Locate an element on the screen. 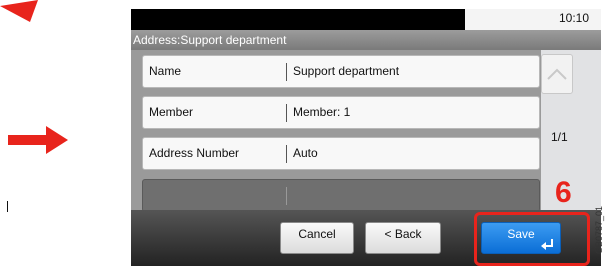 Image resolution: width=613 pixels, height=268 pixels. cancel-button: Cancel is located at coordinates (317, 238).